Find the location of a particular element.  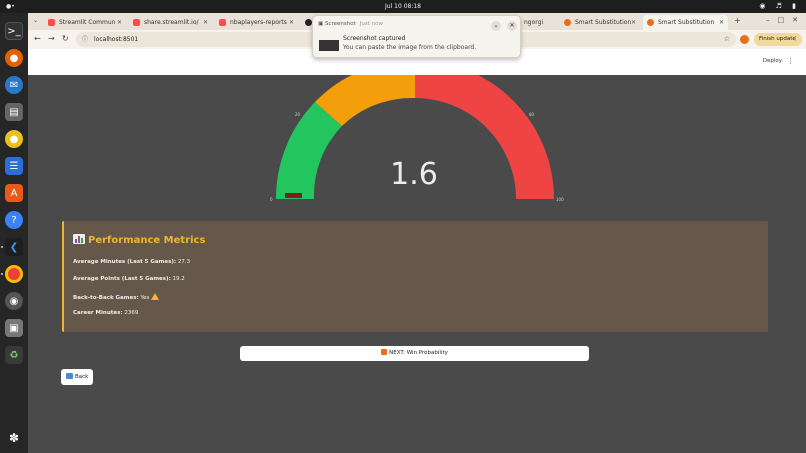

chrome-icon is located at coordinates (14, 274).